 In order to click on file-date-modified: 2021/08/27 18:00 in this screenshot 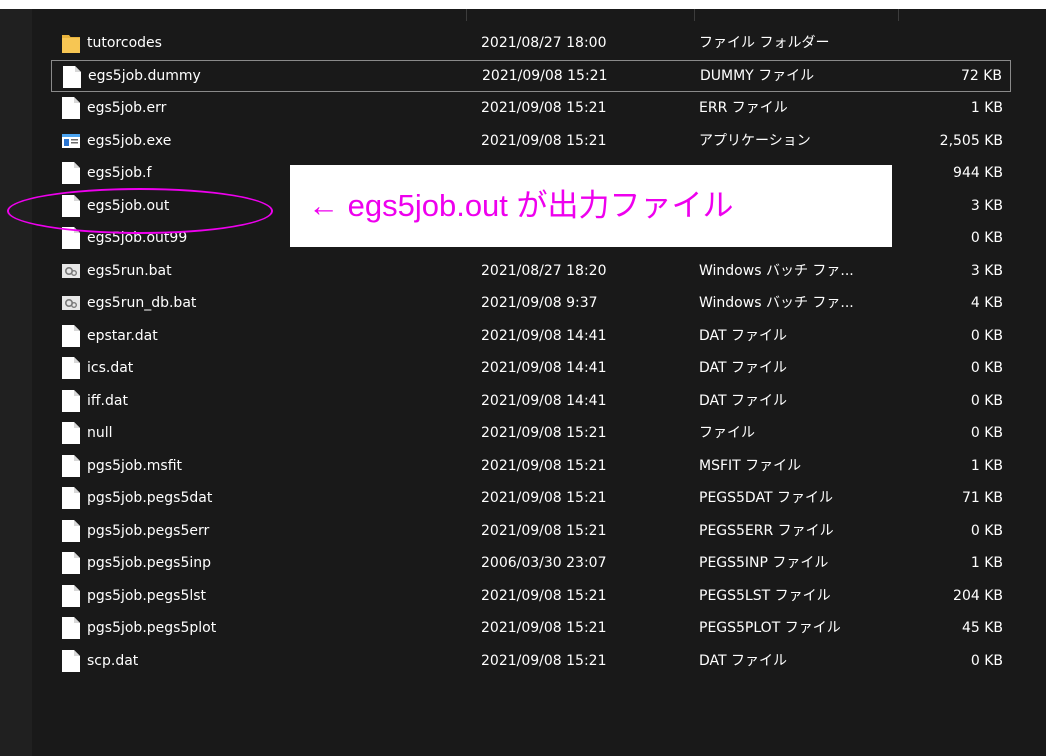, I will do `click(544, 43)`.